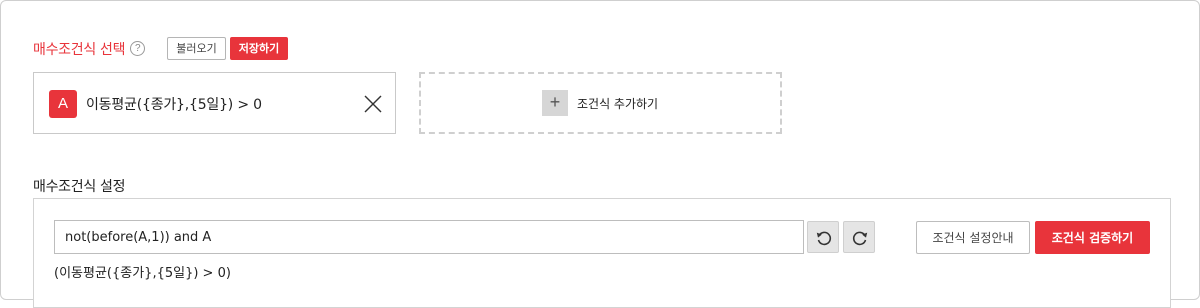 Image resolution: width=1200 pixels, height=308 pixels. What do you see at coordinates (555, 103) in the screenshot?
I see `plus-icon: +` at bounding box center [555, 103].